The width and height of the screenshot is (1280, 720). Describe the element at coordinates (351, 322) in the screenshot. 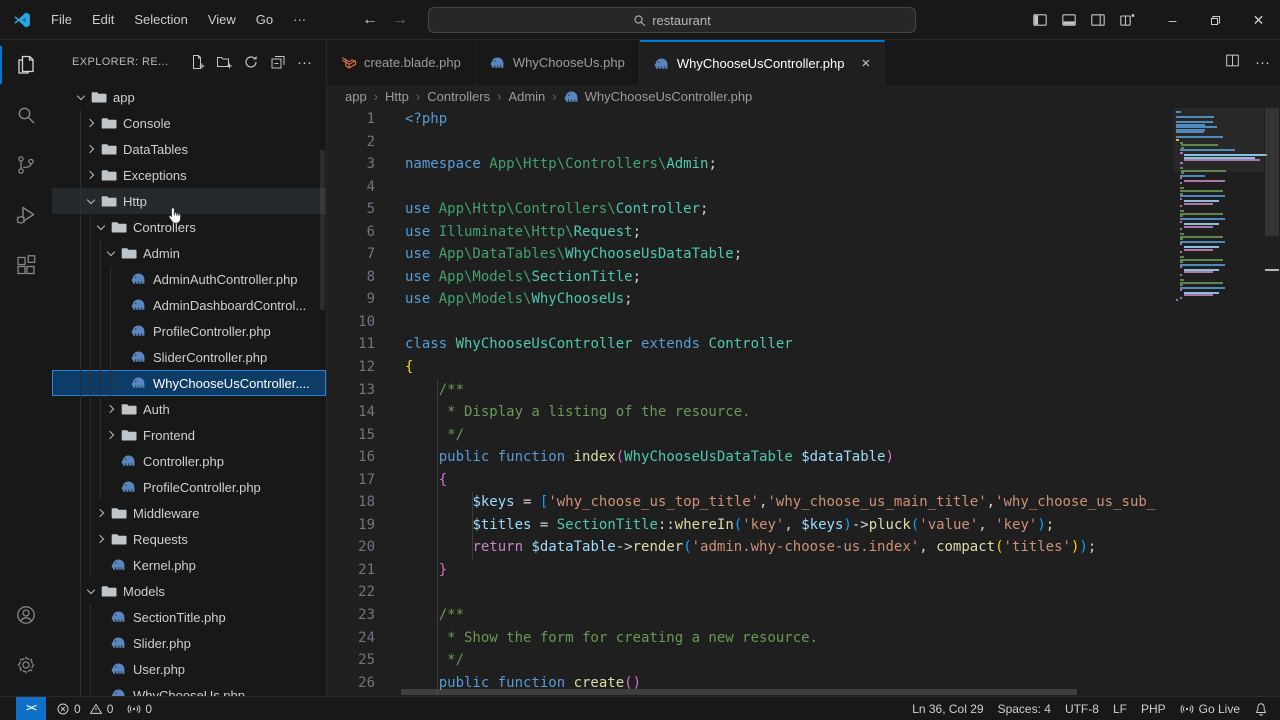

I see `line-number: 10` at that location.